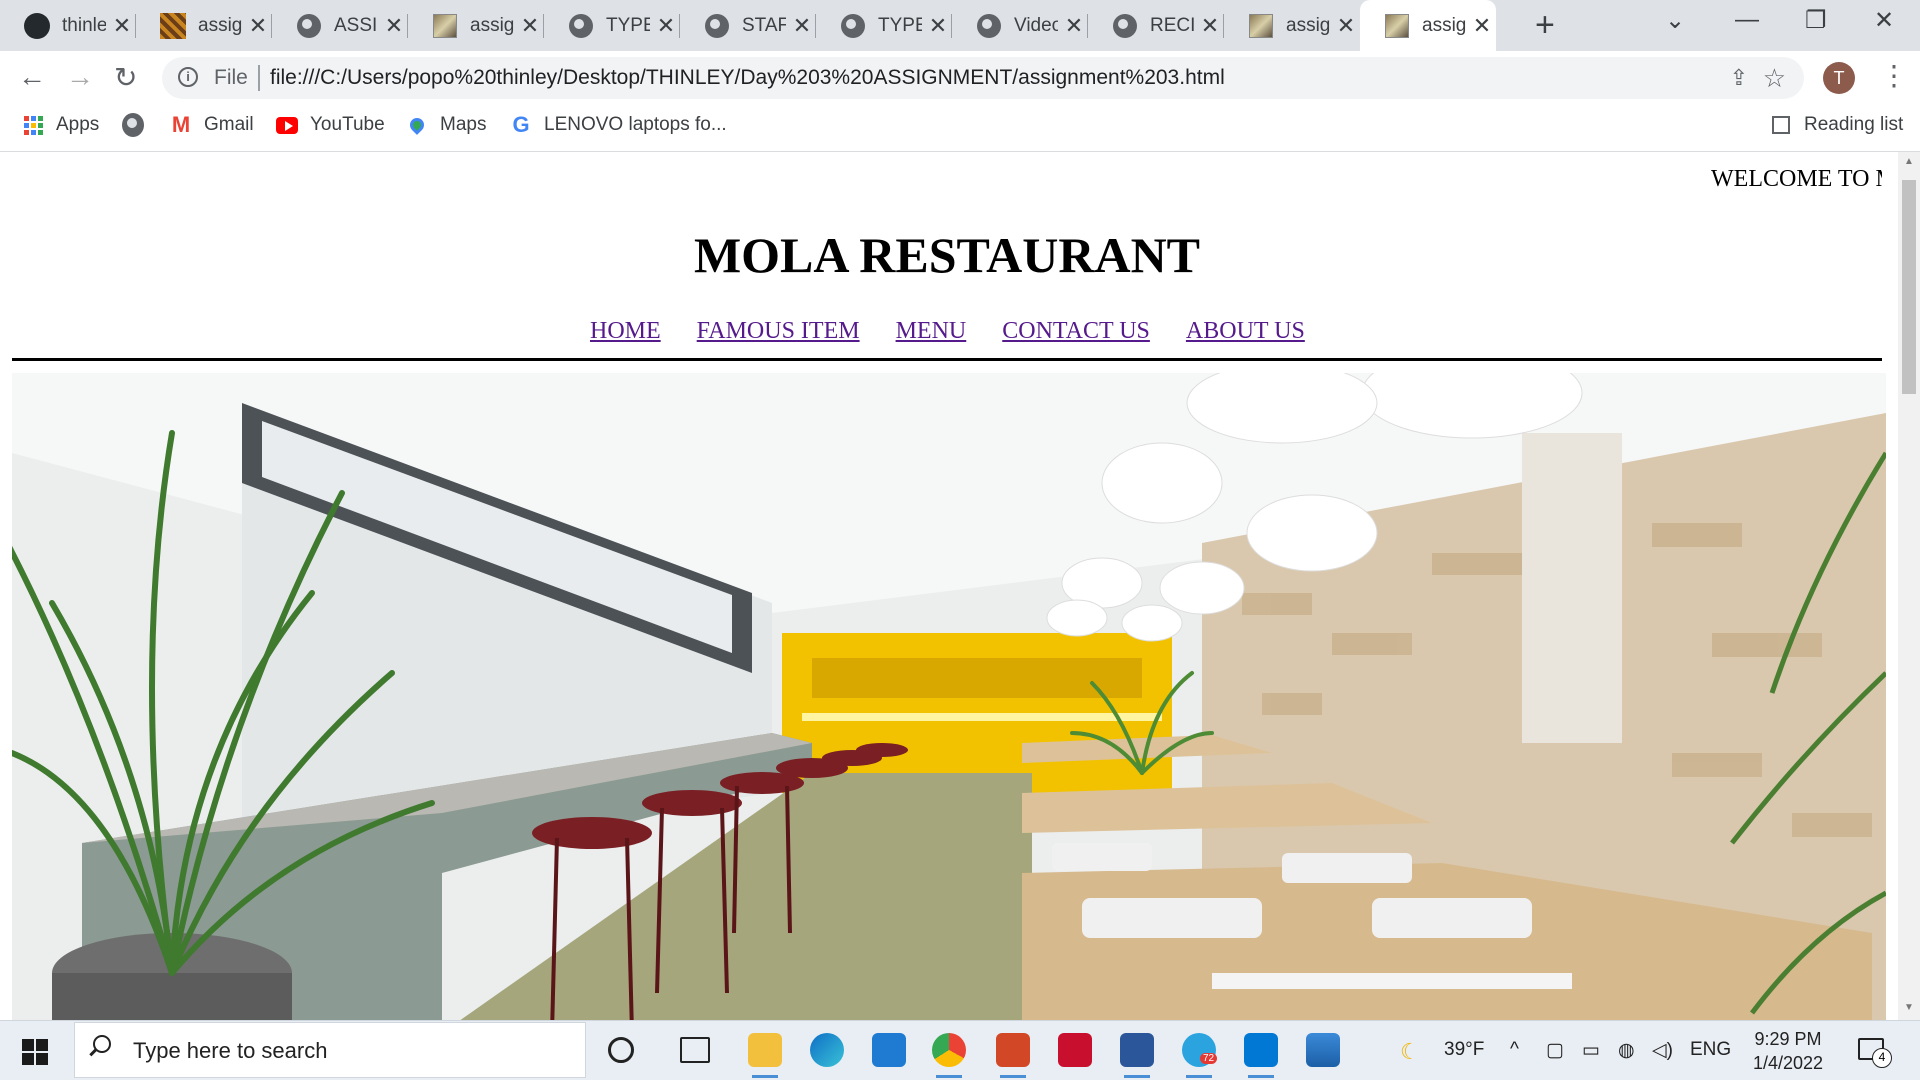 The height and width of the screenshot is (1080, 1920). I want to click on chrome-icon, so click(949, 1055).